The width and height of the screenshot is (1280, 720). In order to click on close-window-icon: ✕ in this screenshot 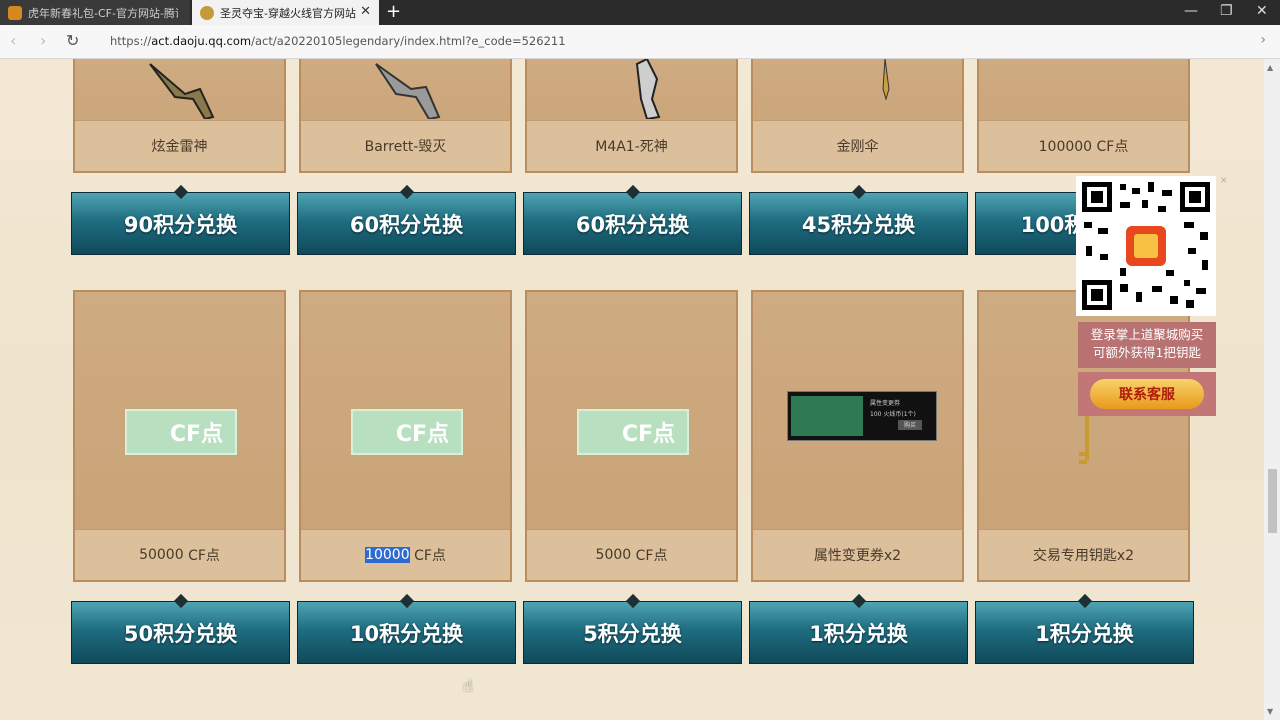, I will do `click(1262, 11)`.